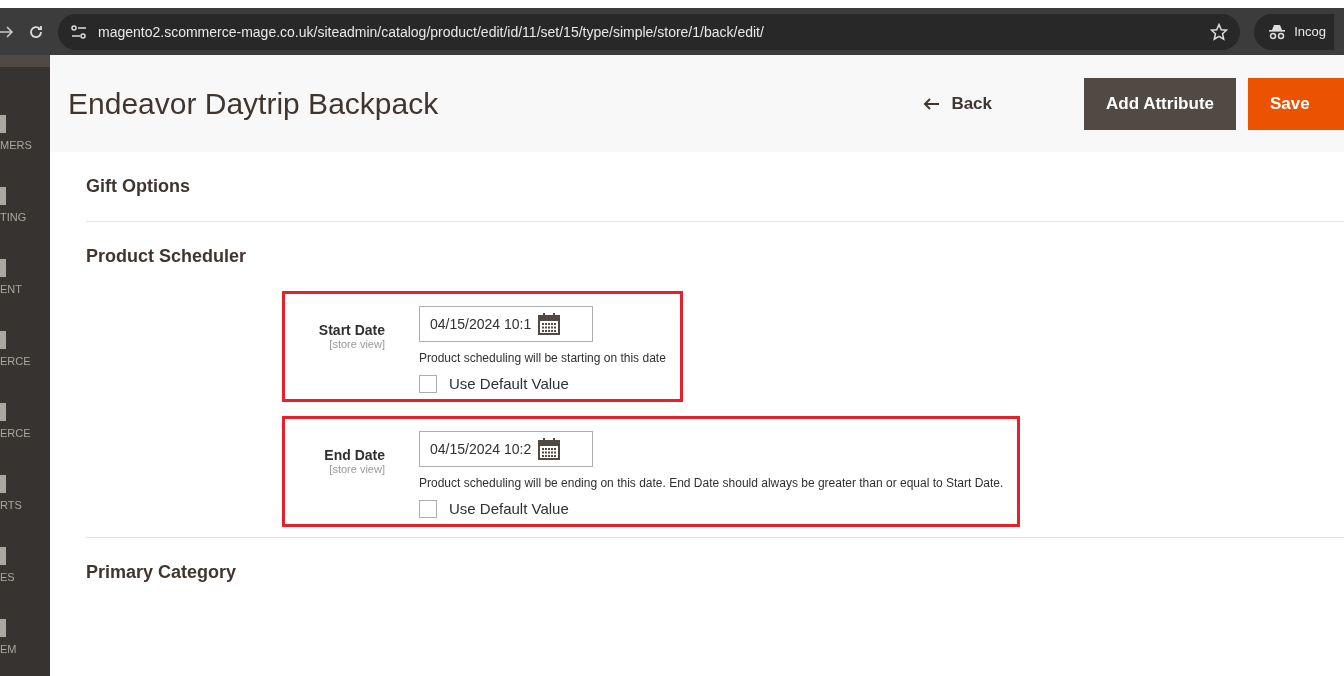  Describe the element at coordinates (715, 186) in the screenshot. I see `section-title: Gift Options` at that location.